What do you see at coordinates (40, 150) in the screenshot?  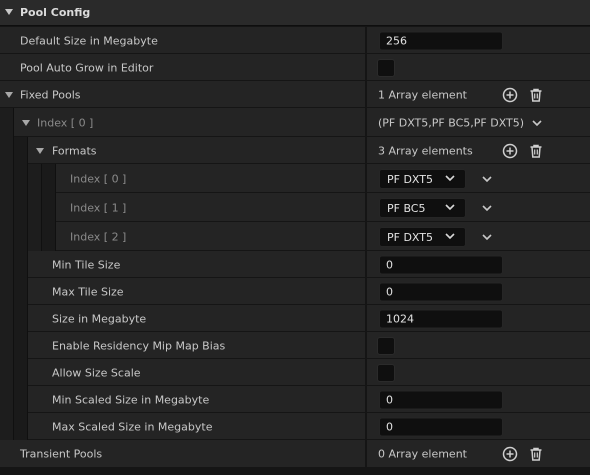 I see `formats-expand-arrow-icon` at bounding box center [40, 150].